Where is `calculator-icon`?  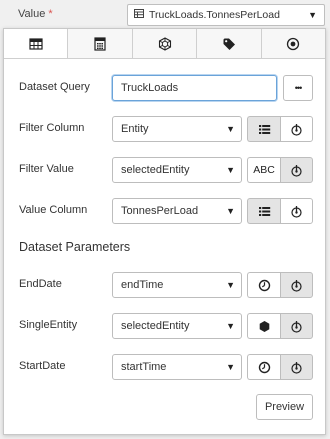 calculator-icon is located at coordinates (100, 43).